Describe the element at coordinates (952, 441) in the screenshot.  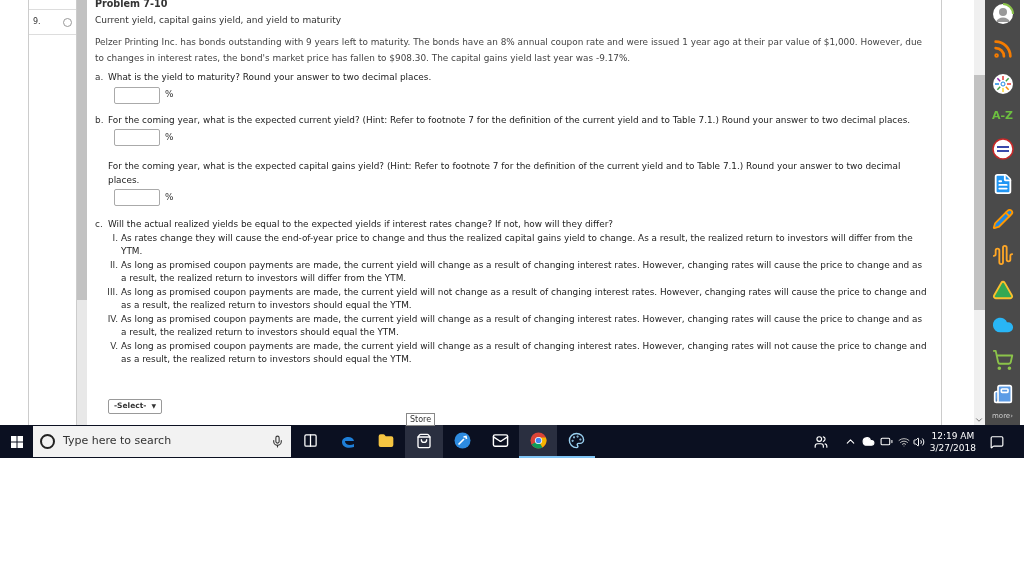
I see `clock: 12:19 AM 3/27/2018` at that location.